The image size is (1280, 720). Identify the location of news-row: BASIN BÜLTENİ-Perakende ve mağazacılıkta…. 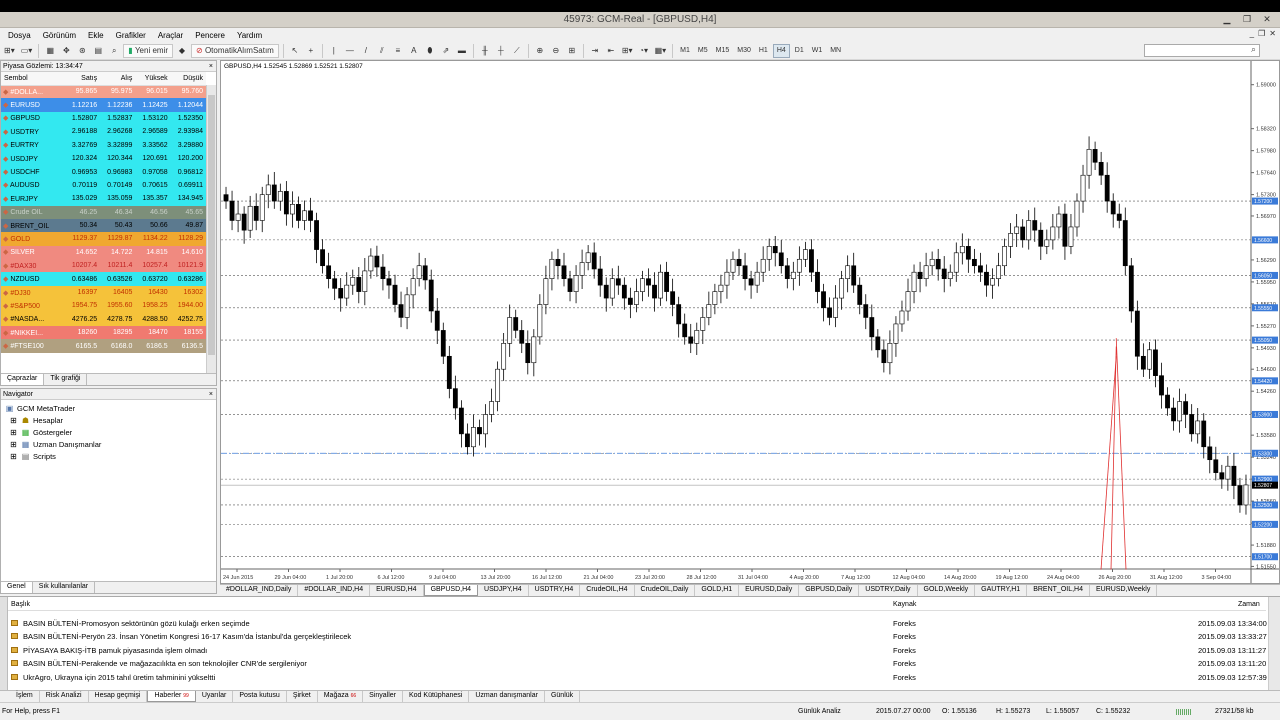
(637, 663).